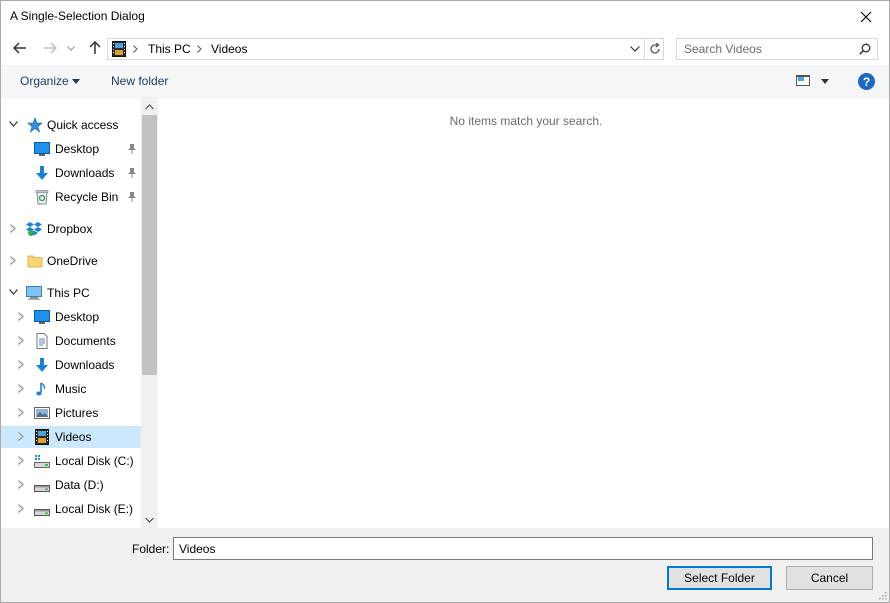 This screenshot has height=603, width=890. I want to click on select-folder-button: Select Folder, so click(719, 578).